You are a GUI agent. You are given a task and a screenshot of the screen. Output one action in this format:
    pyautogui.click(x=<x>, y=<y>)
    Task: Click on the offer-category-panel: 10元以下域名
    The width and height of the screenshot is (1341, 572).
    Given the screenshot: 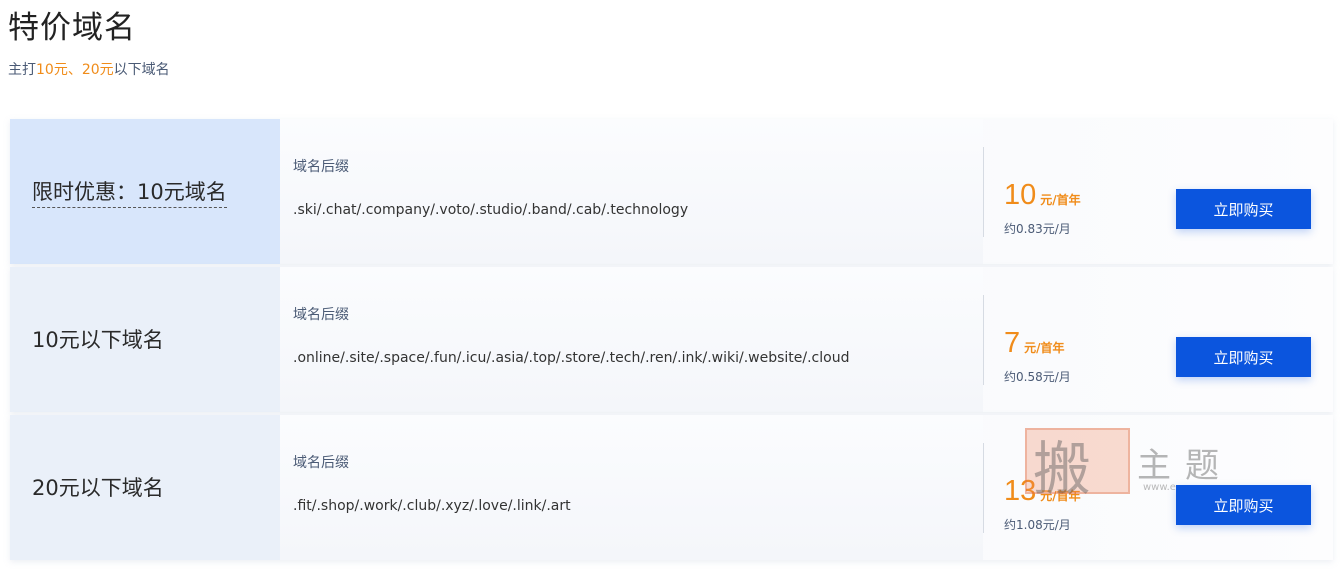 What is the action you would take?
    pyautogui.click(x=145, y=339)
    